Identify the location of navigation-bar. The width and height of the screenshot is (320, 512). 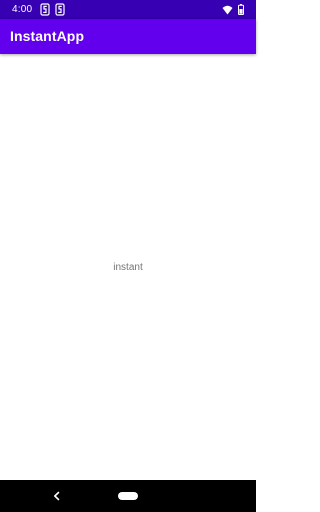
(128, 496).